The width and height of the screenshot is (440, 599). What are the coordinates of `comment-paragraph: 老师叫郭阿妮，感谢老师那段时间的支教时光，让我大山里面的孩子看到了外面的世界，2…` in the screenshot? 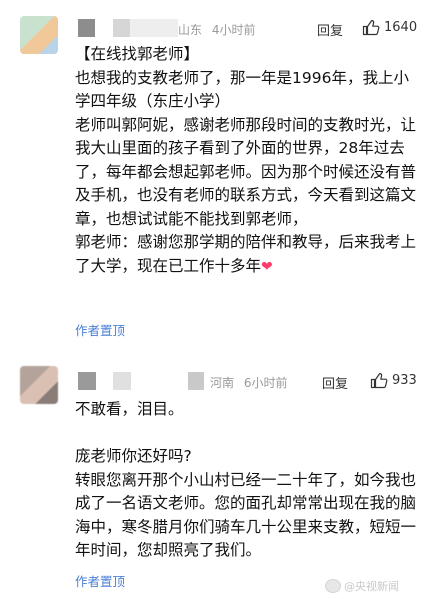 It's located at (246, 171).